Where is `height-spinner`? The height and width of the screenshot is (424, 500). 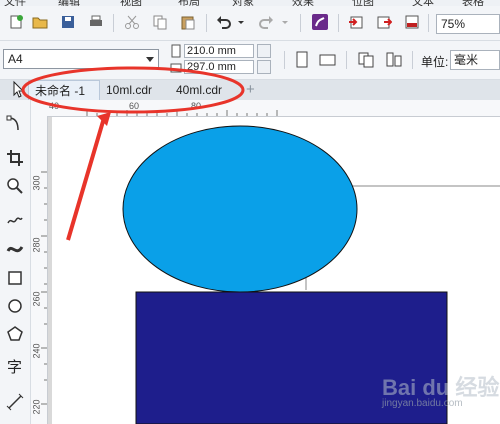
height-spinner is located at coordinates (264, 67).